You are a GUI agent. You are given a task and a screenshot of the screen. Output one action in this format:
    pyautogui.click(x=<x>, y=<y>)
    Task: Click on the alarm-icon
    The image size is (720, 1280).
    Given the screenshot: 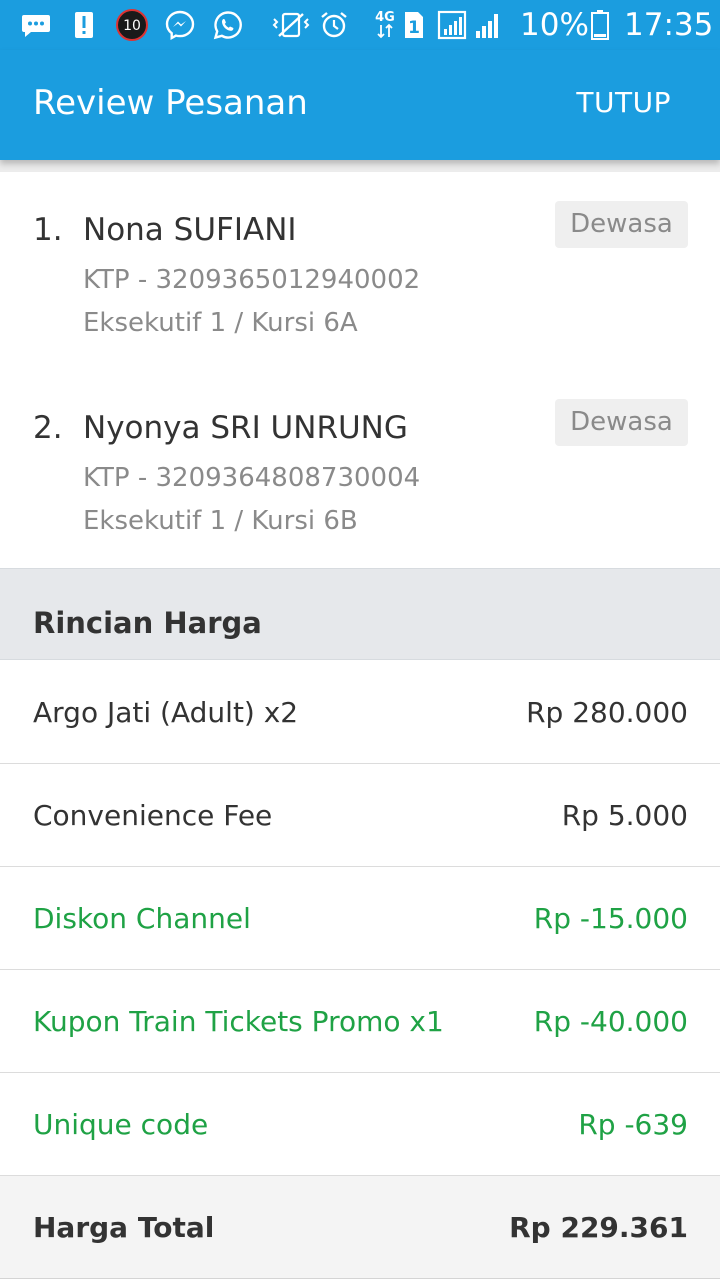 What is the action you would take?
    pyautogui.click(x=334, y=25)
    